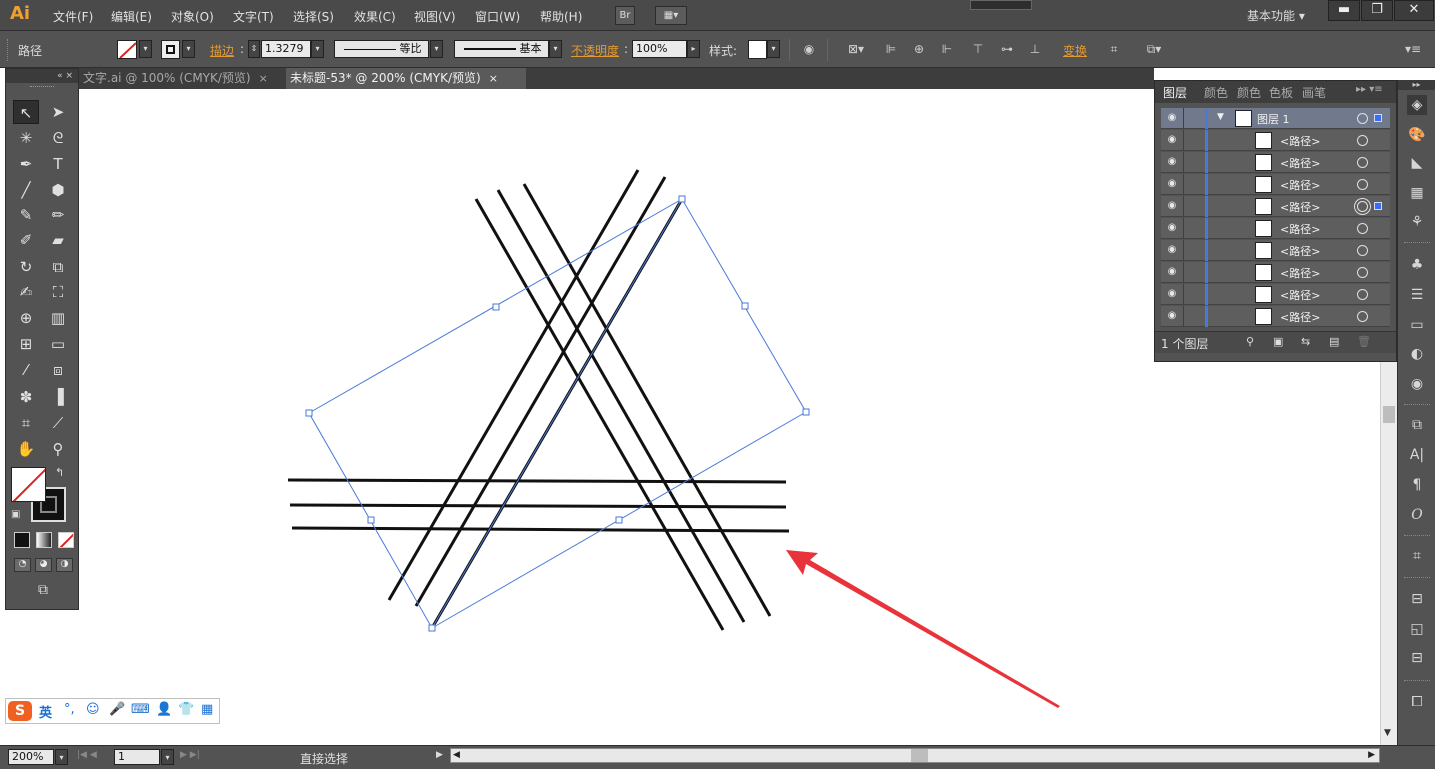 Image resolution: width=1435 pixels, height=769 pixels. Describe the element at coordinates (58, 318) in the screenshot. I see `perspective-grid-tool-icon: ▥` at that location.